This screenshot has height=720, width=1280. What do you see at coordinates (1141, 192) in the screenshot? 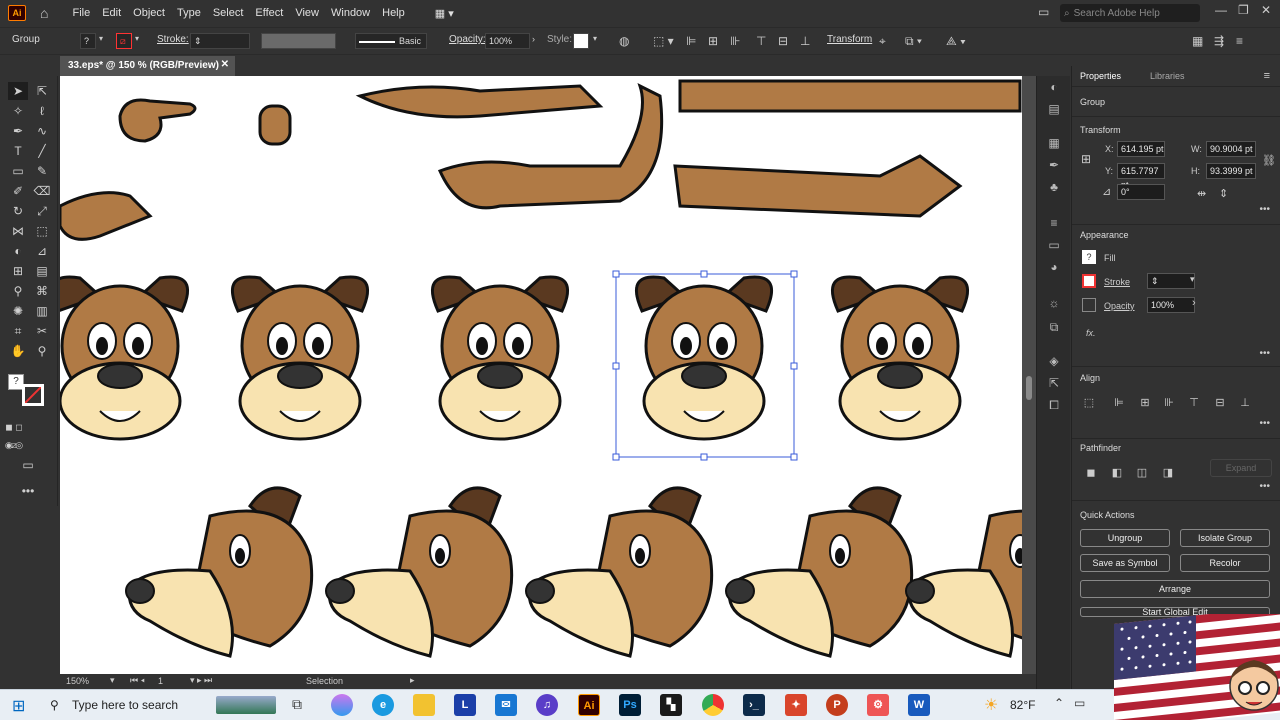
I see `rotation-field: 0°` at bounding box center [1141, 192].